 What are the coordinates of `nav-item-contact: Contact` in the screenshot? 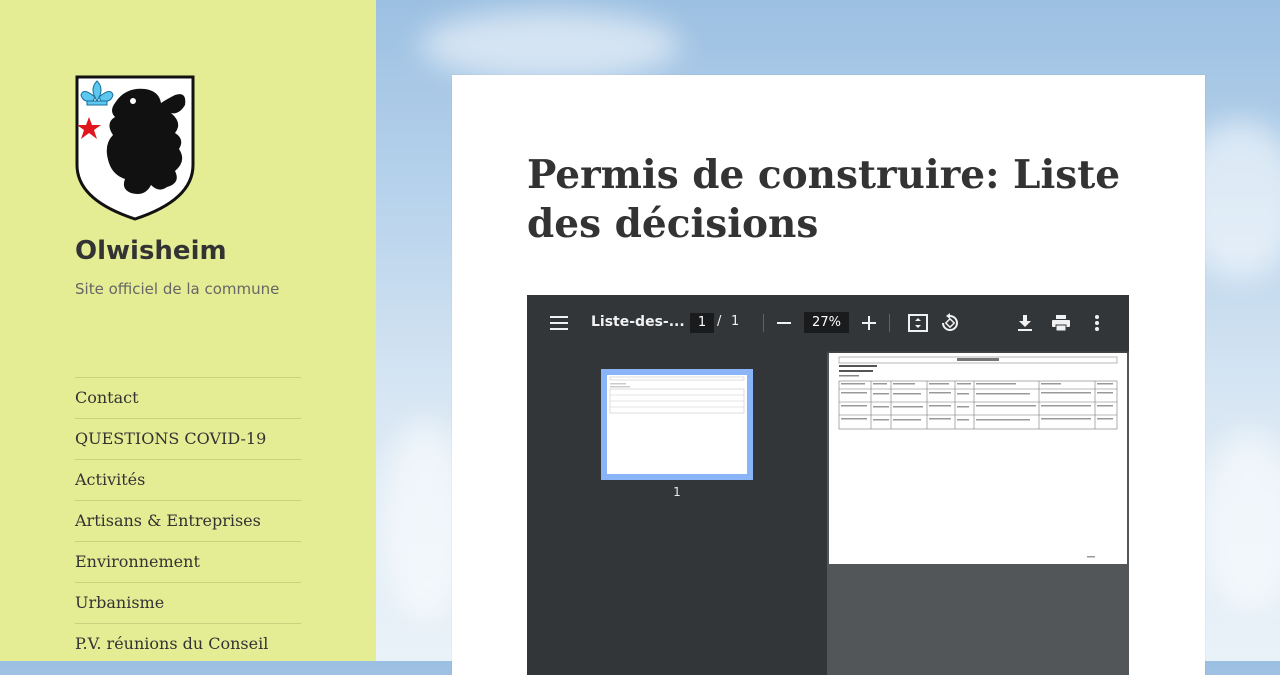 It's located at (188, 397).